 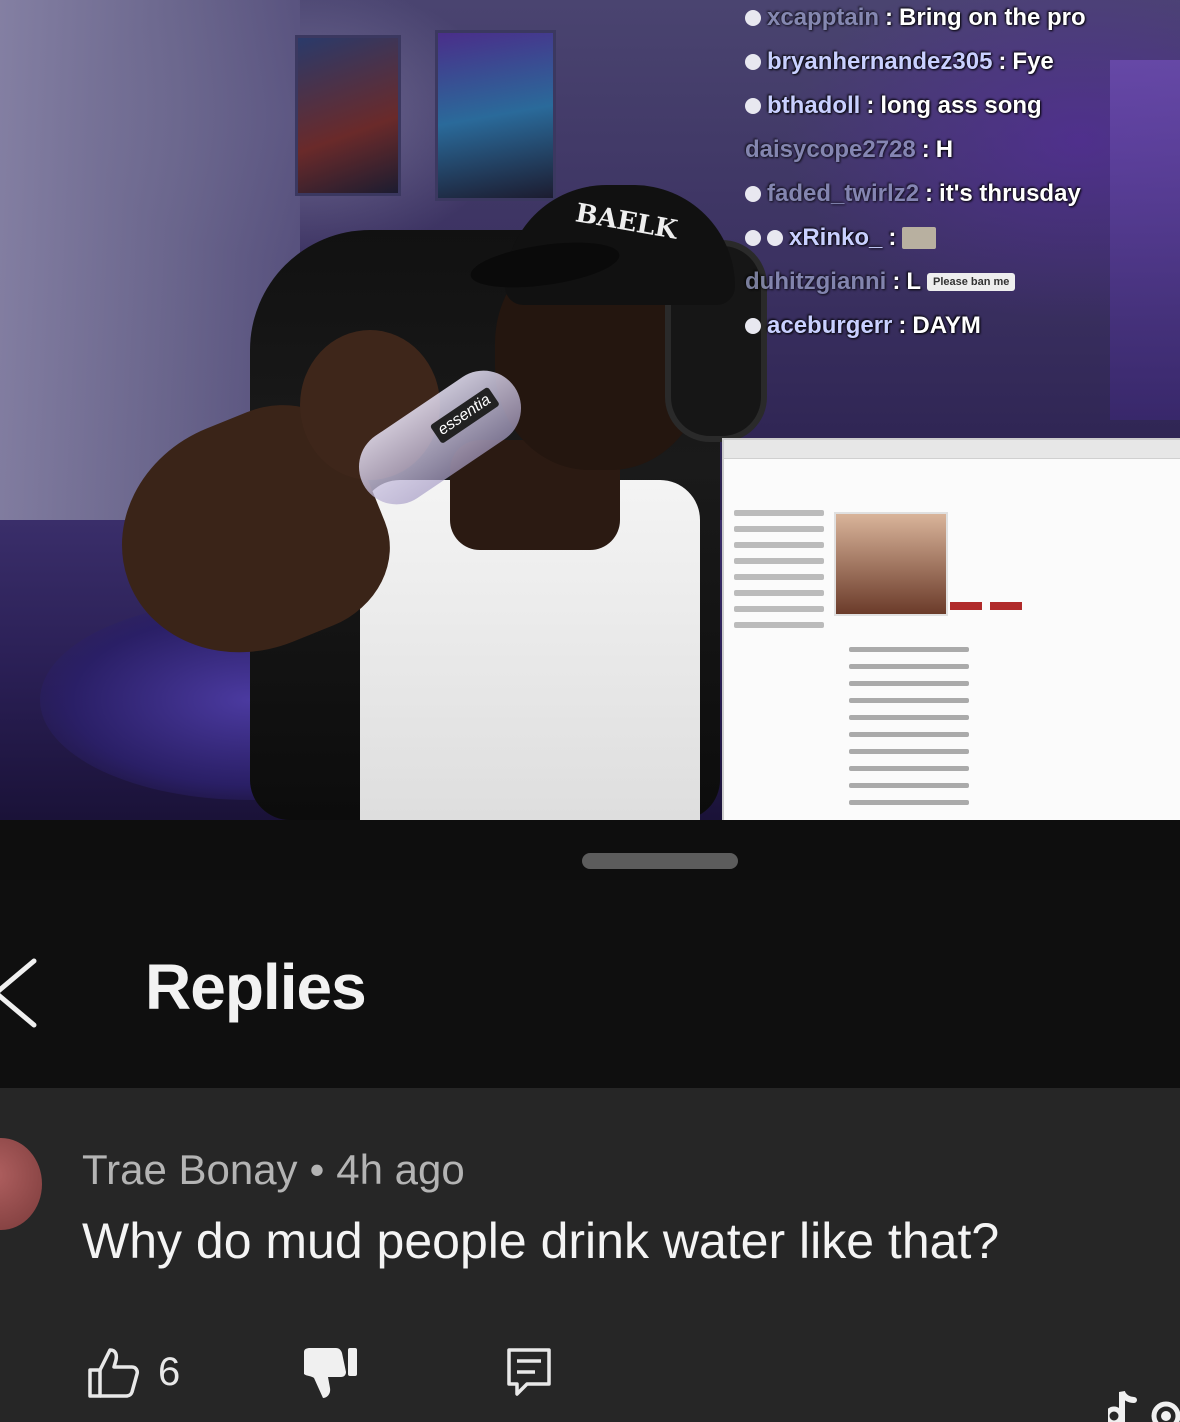 What do you see at coordinates (946, 325) in the screenshot?
I see `chat-text: DAYM` at bounding box center [946, 325].